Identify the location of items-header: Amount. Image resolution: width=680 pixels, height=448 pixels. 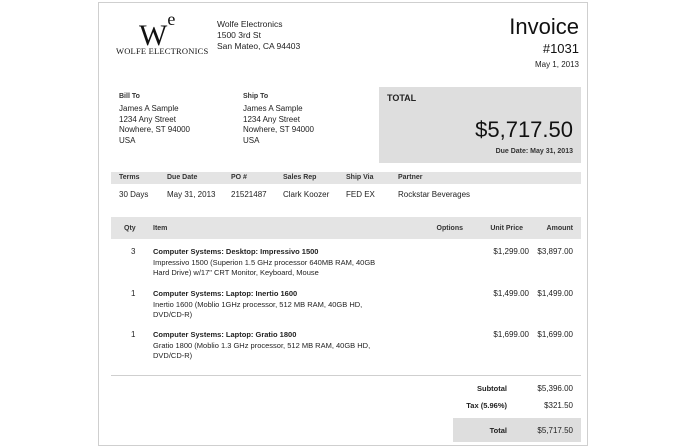
(559, 228).